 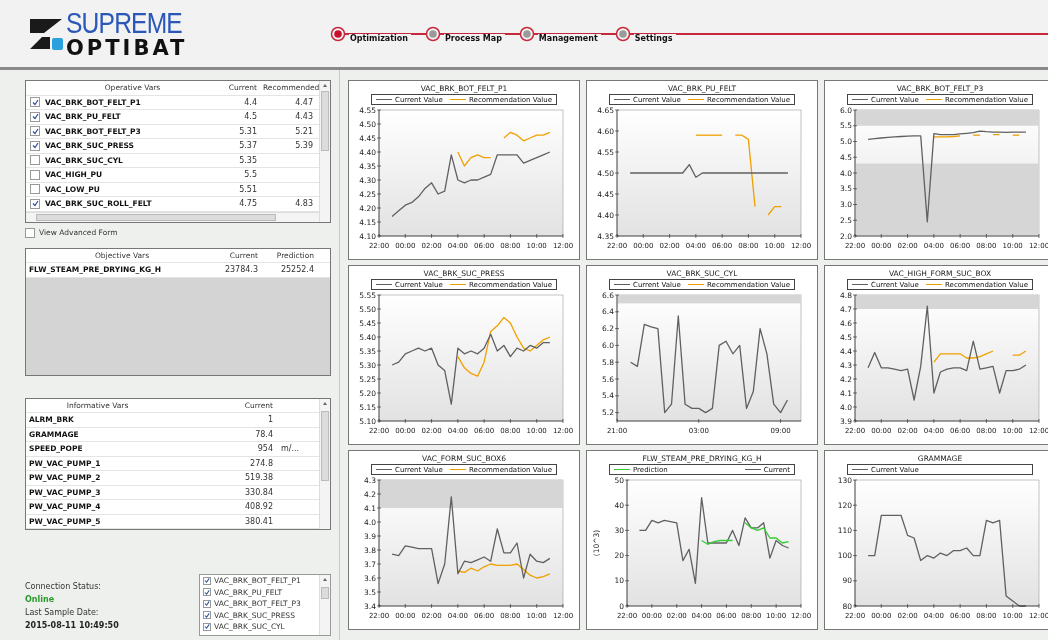 I want to click on table-cell-text: 330.84, so click(x=259, y=492).